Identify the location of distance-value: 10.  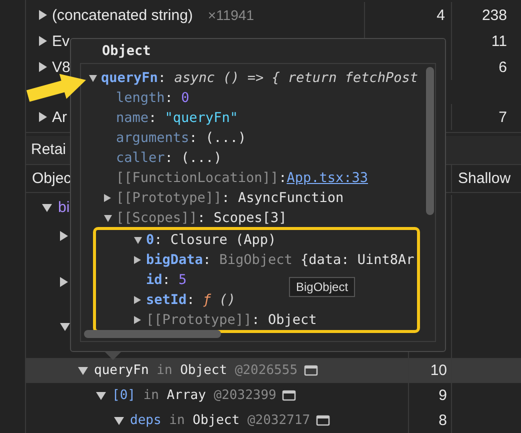
(438, 370).